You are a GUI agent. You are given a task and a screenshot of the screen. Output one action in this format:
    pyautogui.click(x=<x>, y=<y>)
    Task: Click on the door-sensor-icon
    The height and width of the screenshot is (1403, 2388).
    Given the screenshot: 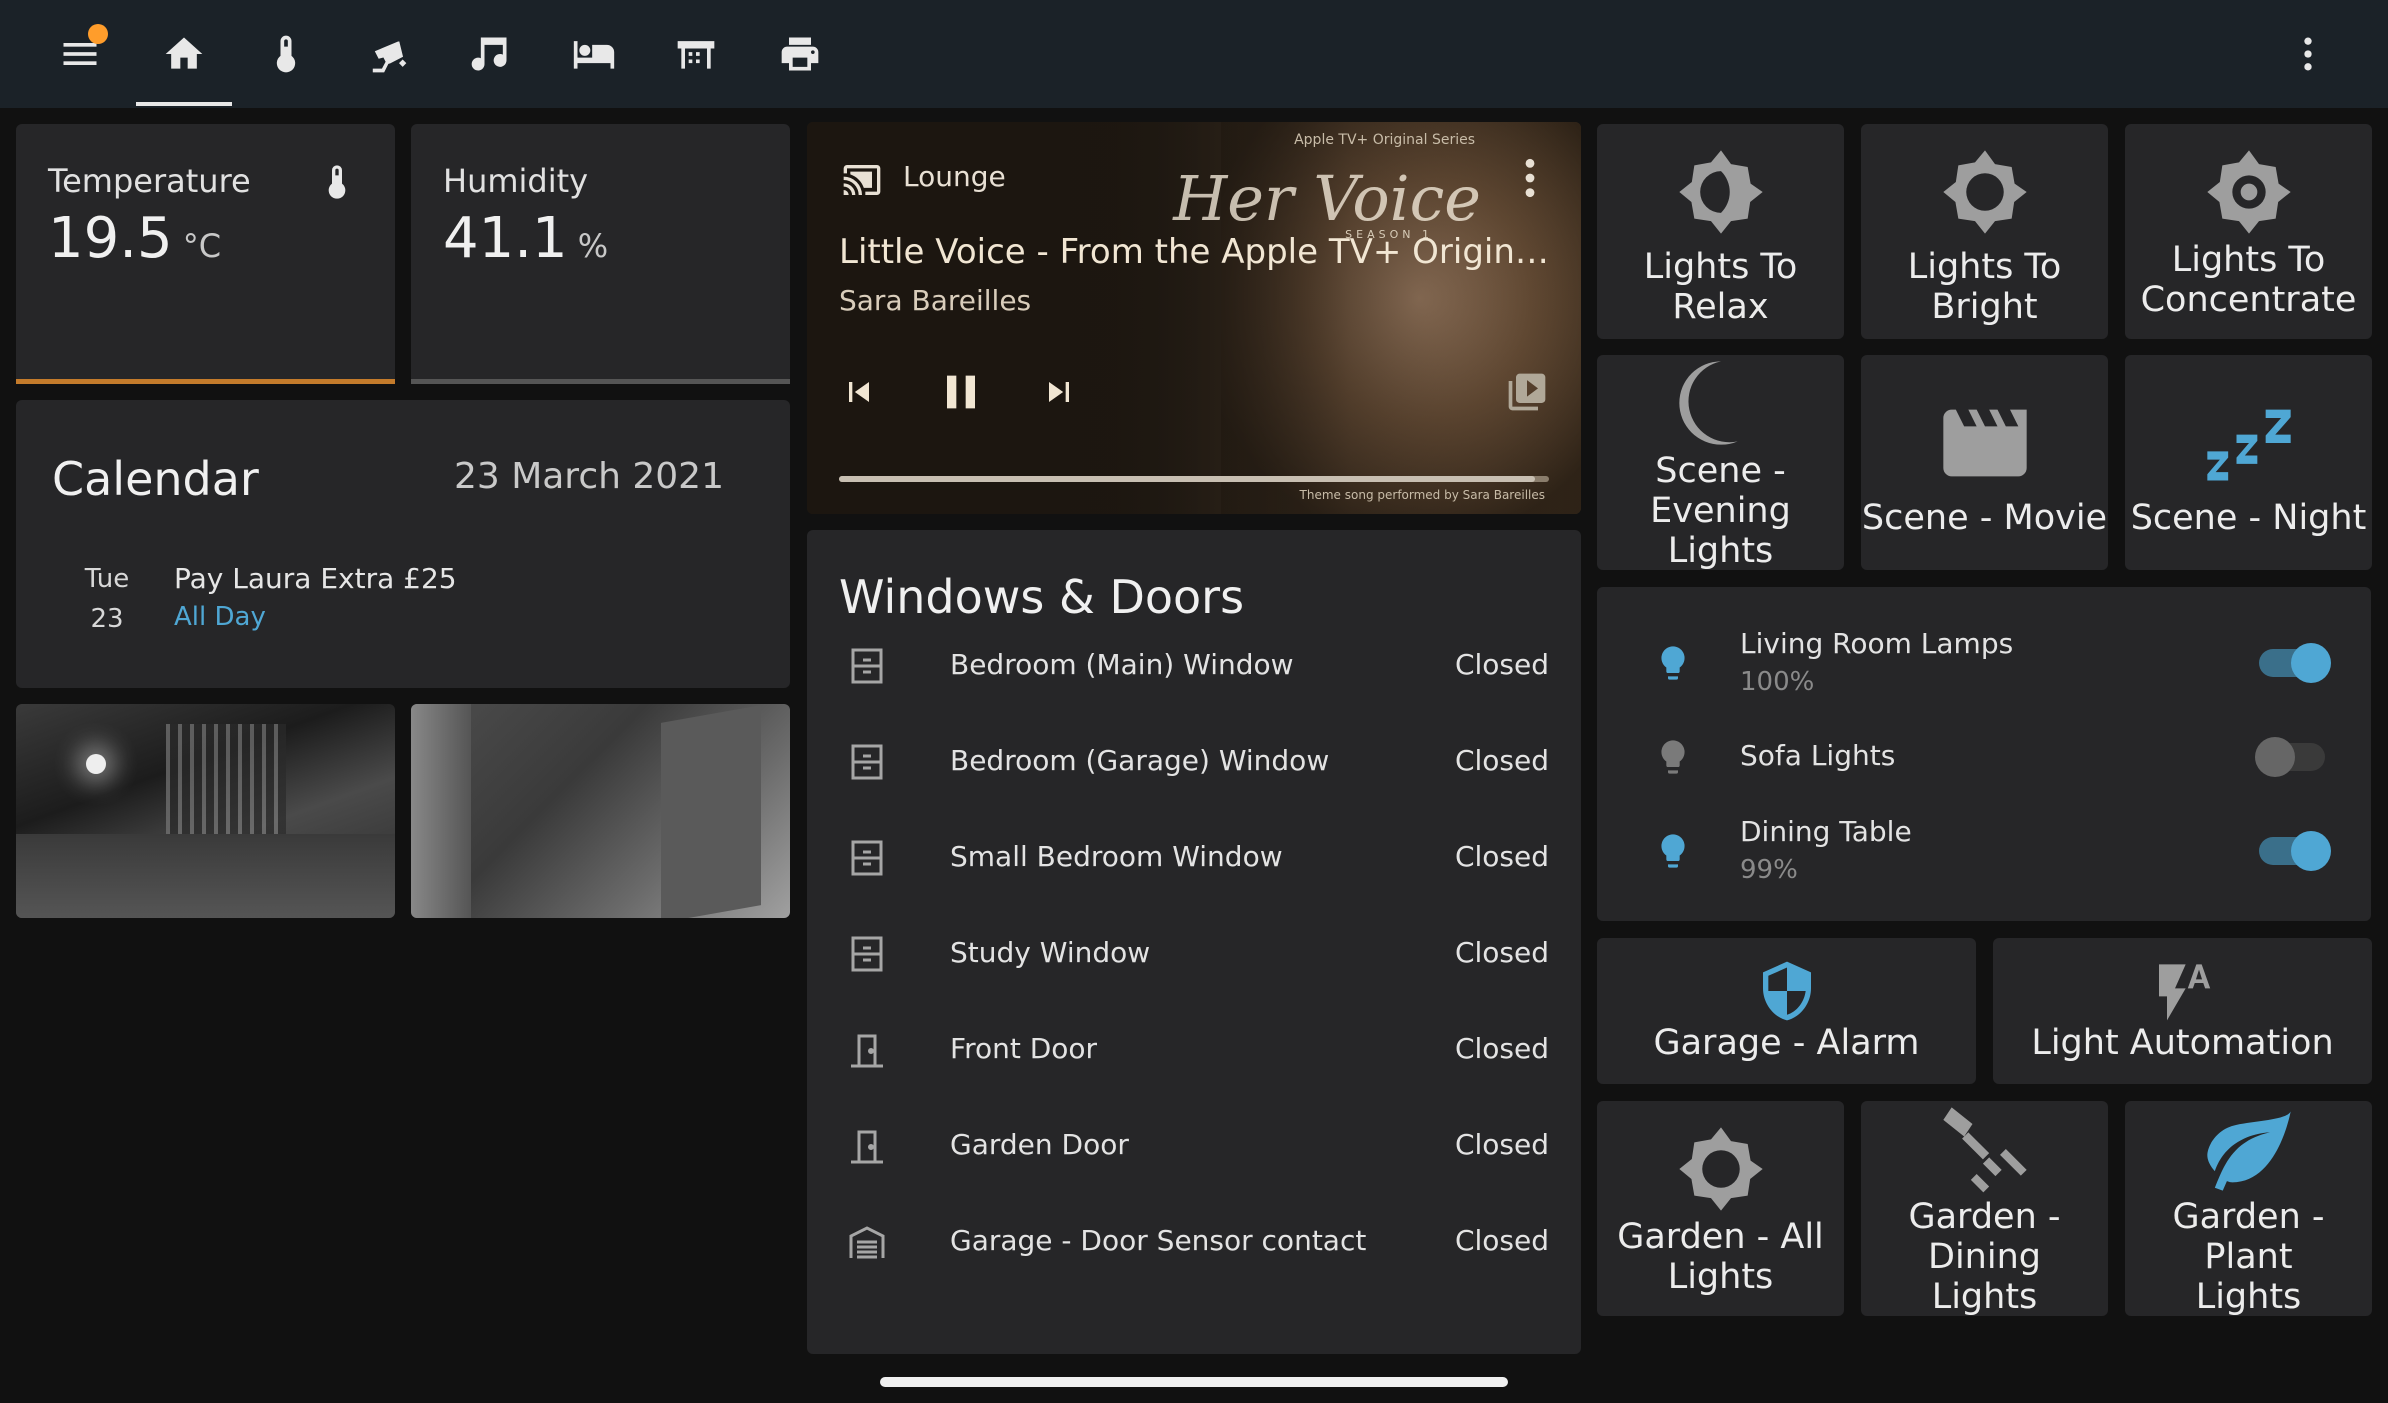 What is the action you would take?
    pyautogui.click(x=867, y=1146)
    